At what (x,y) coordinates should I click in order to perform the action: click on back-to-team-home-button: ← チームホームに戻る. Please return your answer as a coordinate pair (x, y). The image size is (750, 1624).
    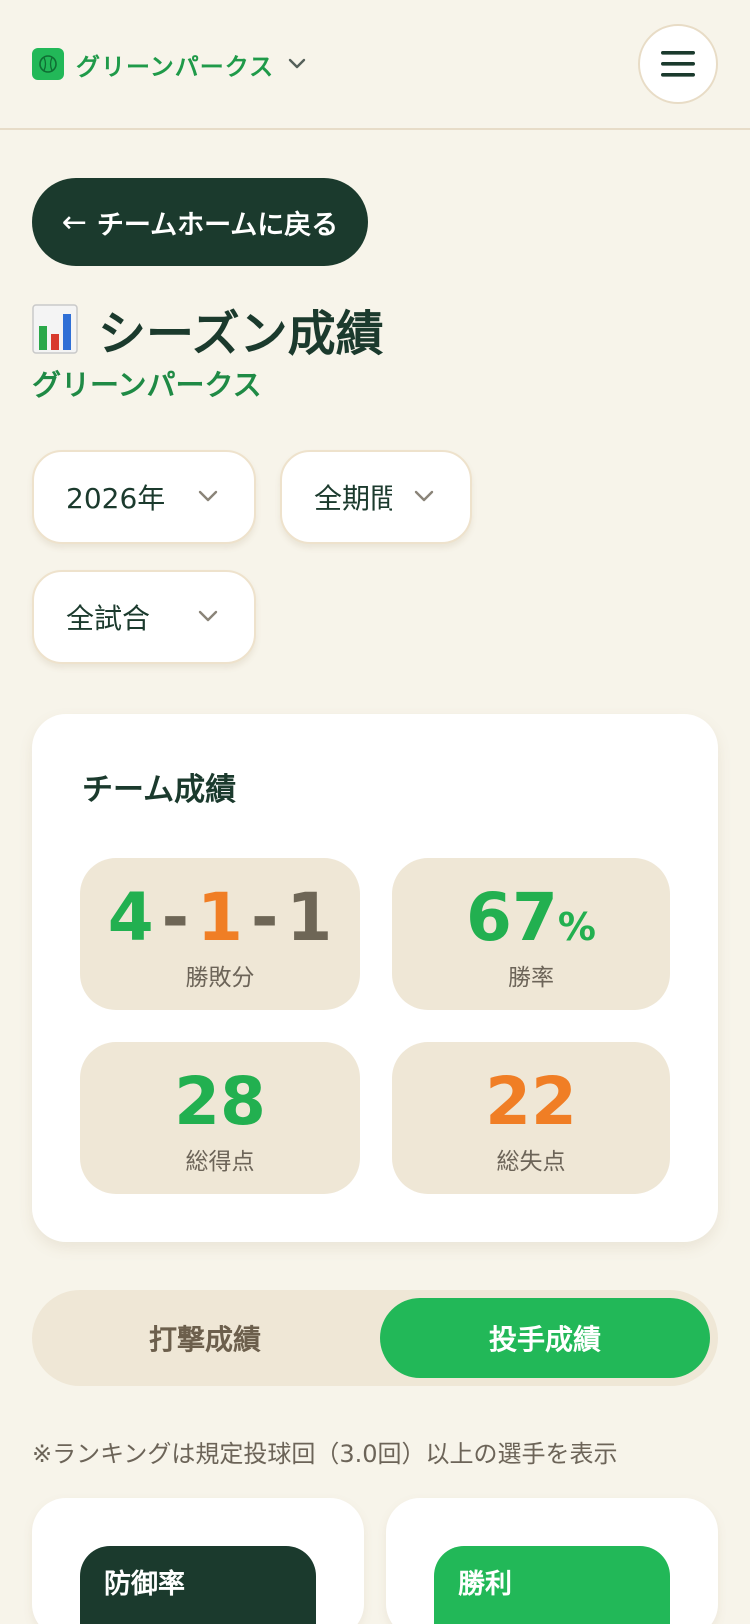
    Looking at the image, I should click on (200, 222).